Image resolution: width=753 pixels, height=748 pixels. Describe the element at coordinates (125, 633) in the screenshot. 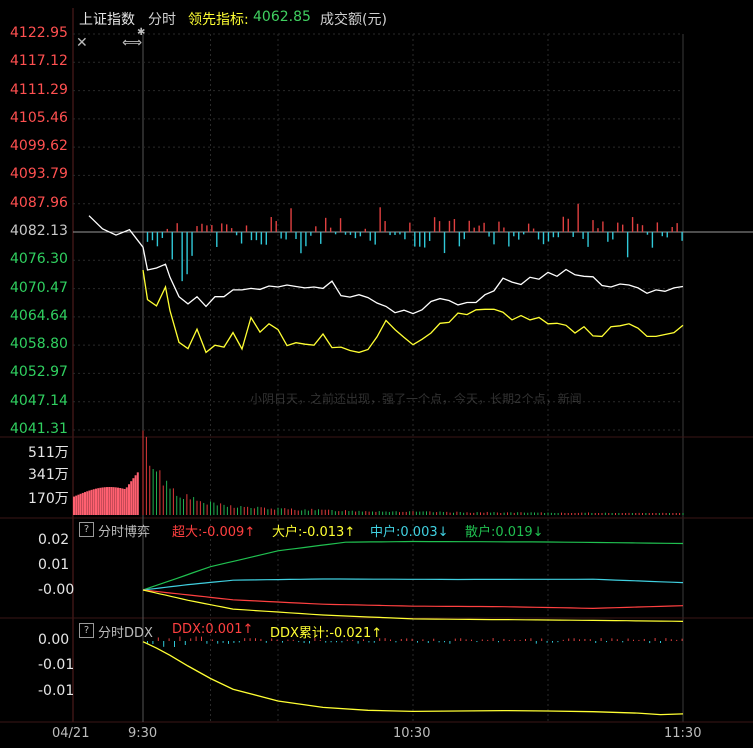

I see `ddx-panel-title: 分时DDX` at that location.